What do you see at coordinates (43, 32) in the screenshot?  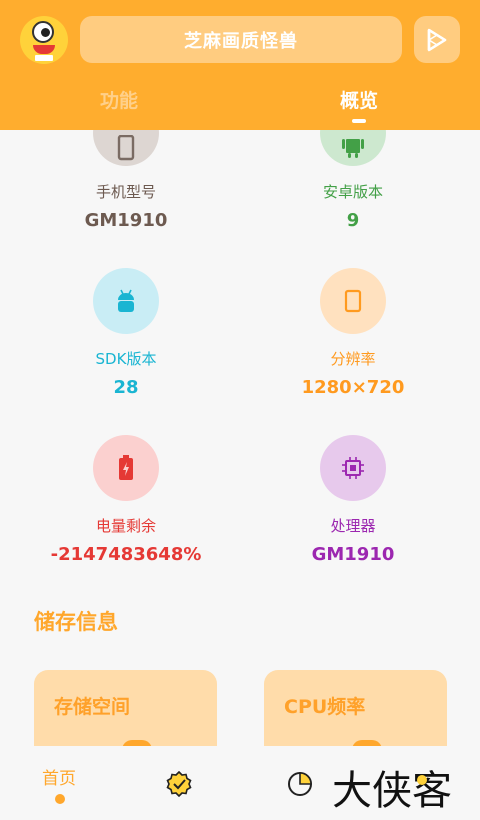 I see `avatar-eye` at bounding box center [43, 32].